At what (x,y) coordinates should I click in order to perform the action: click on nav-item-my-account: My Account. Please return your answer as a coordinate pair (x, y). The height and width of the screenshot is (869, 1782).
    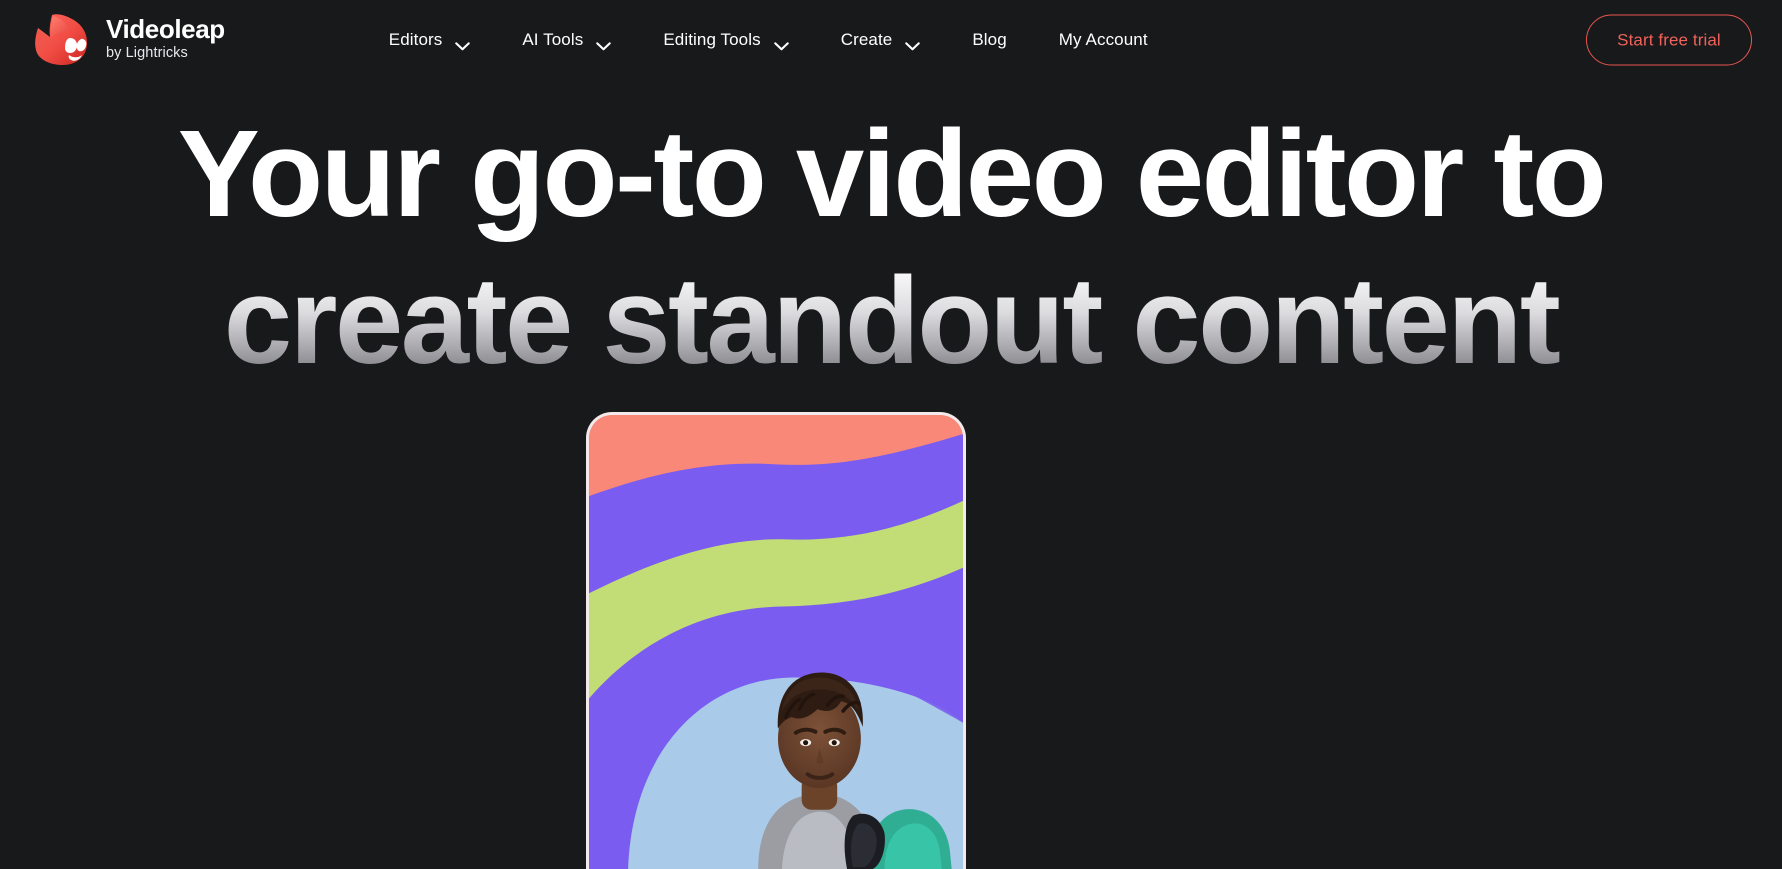
    Looking at the image, I should click on (1103, 40).